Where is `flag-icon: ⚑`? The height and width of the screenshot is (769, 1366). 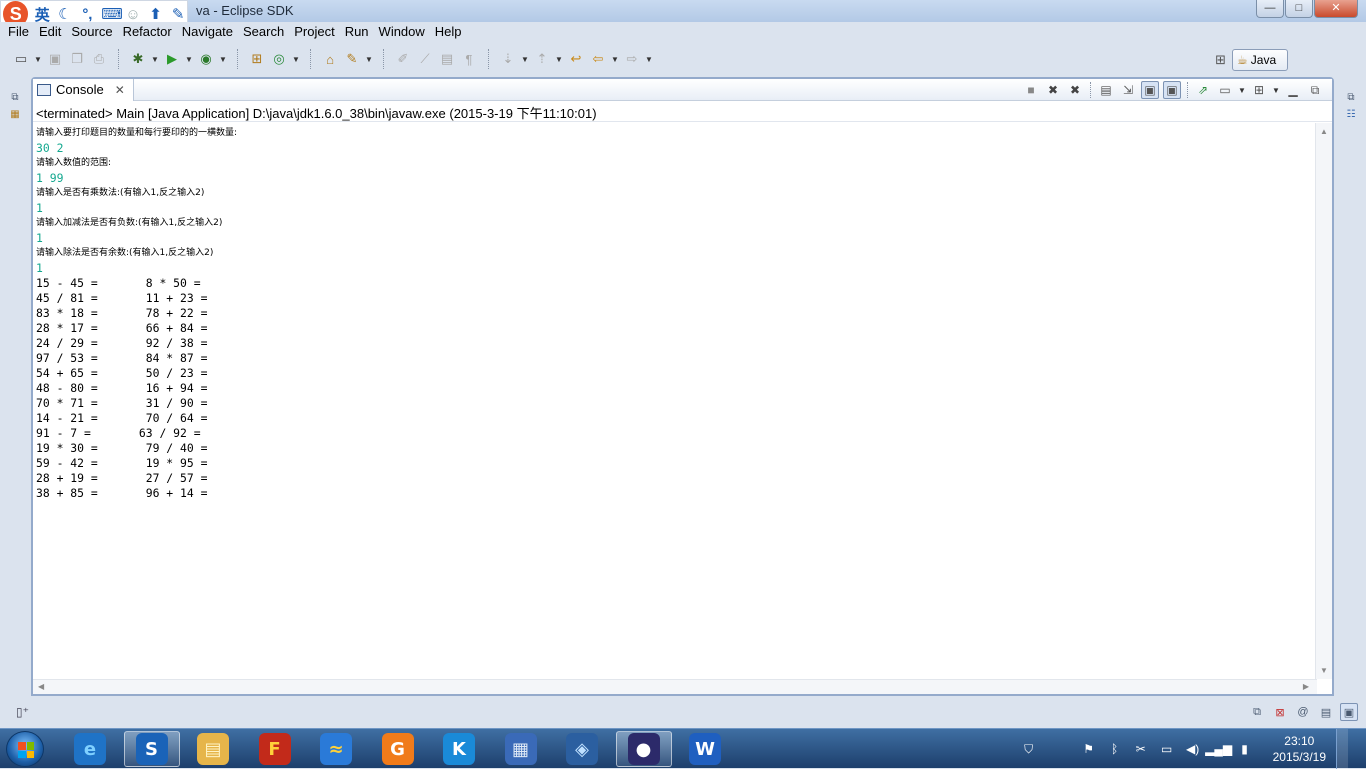
flag-icon: ⚑ is located at coordinates (1089, 749).